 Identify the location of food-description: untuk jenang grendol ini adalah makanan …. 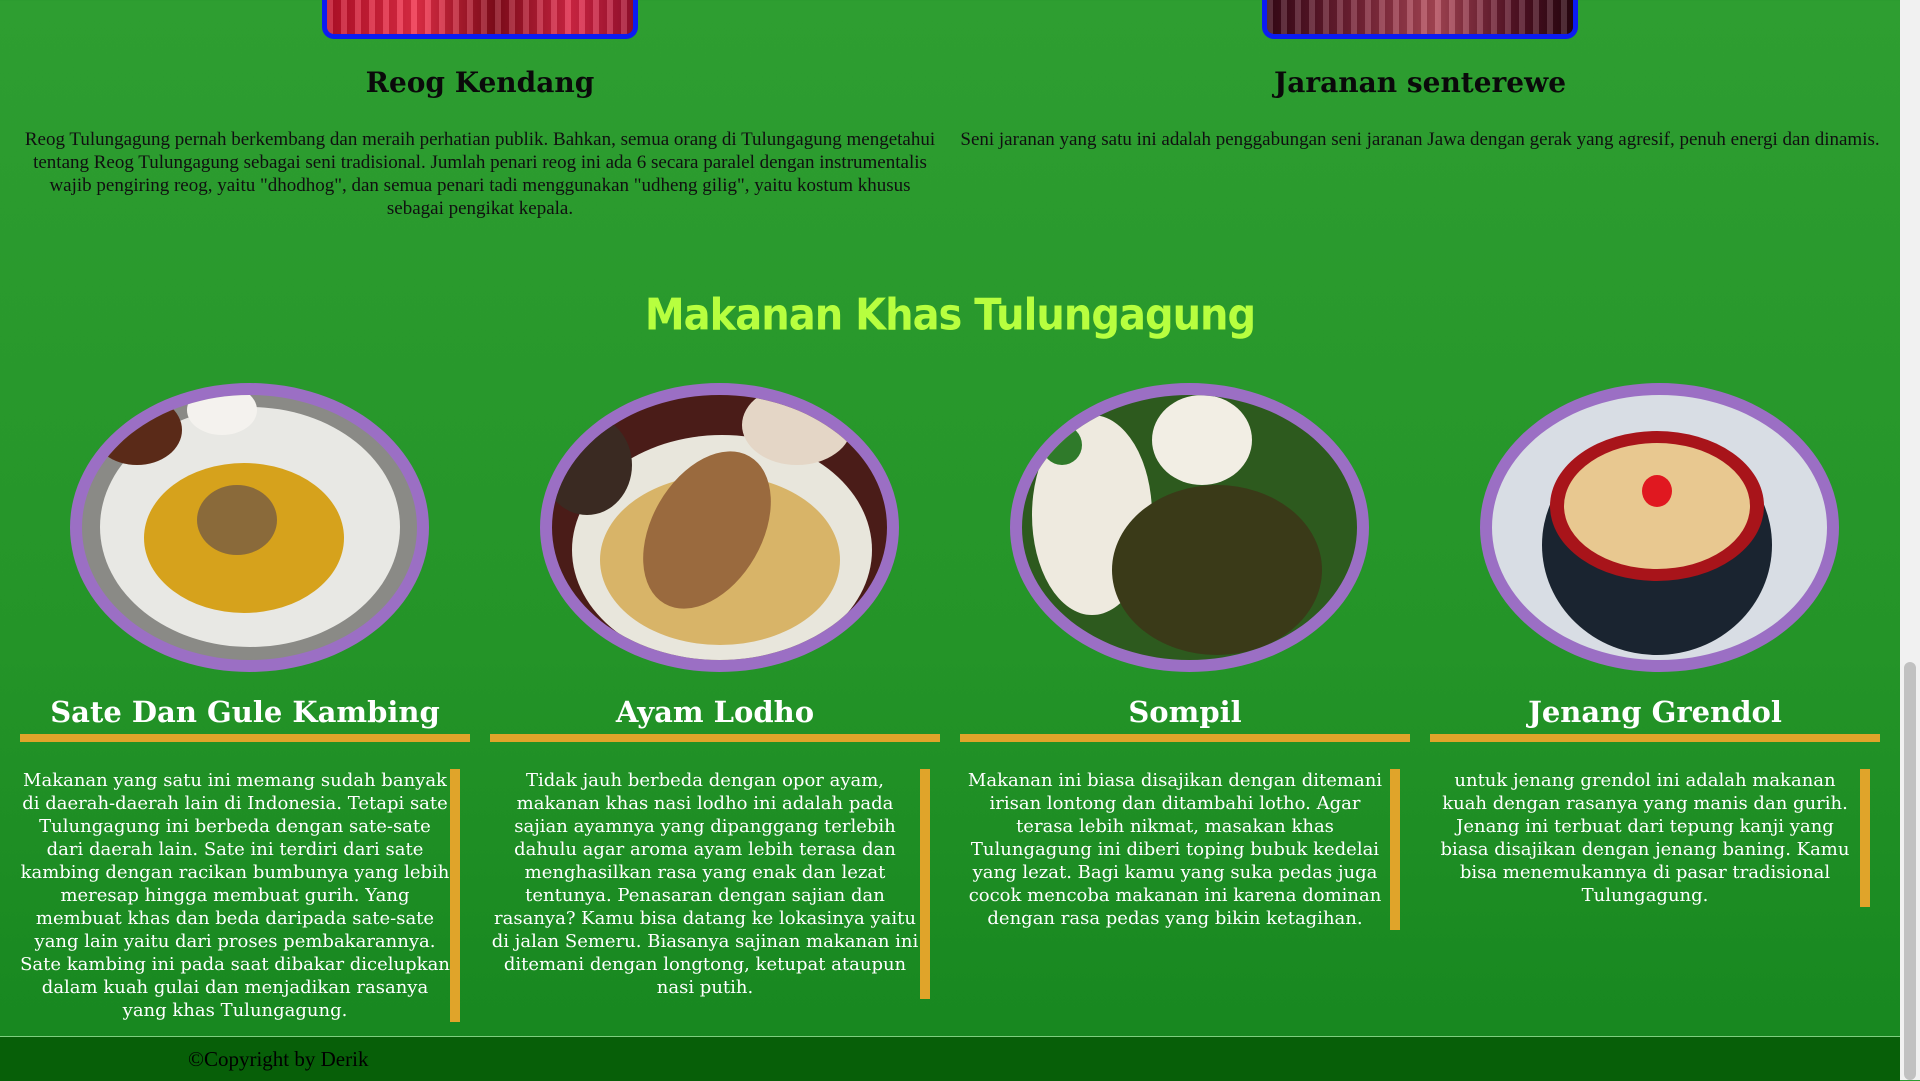
(1650, 838).